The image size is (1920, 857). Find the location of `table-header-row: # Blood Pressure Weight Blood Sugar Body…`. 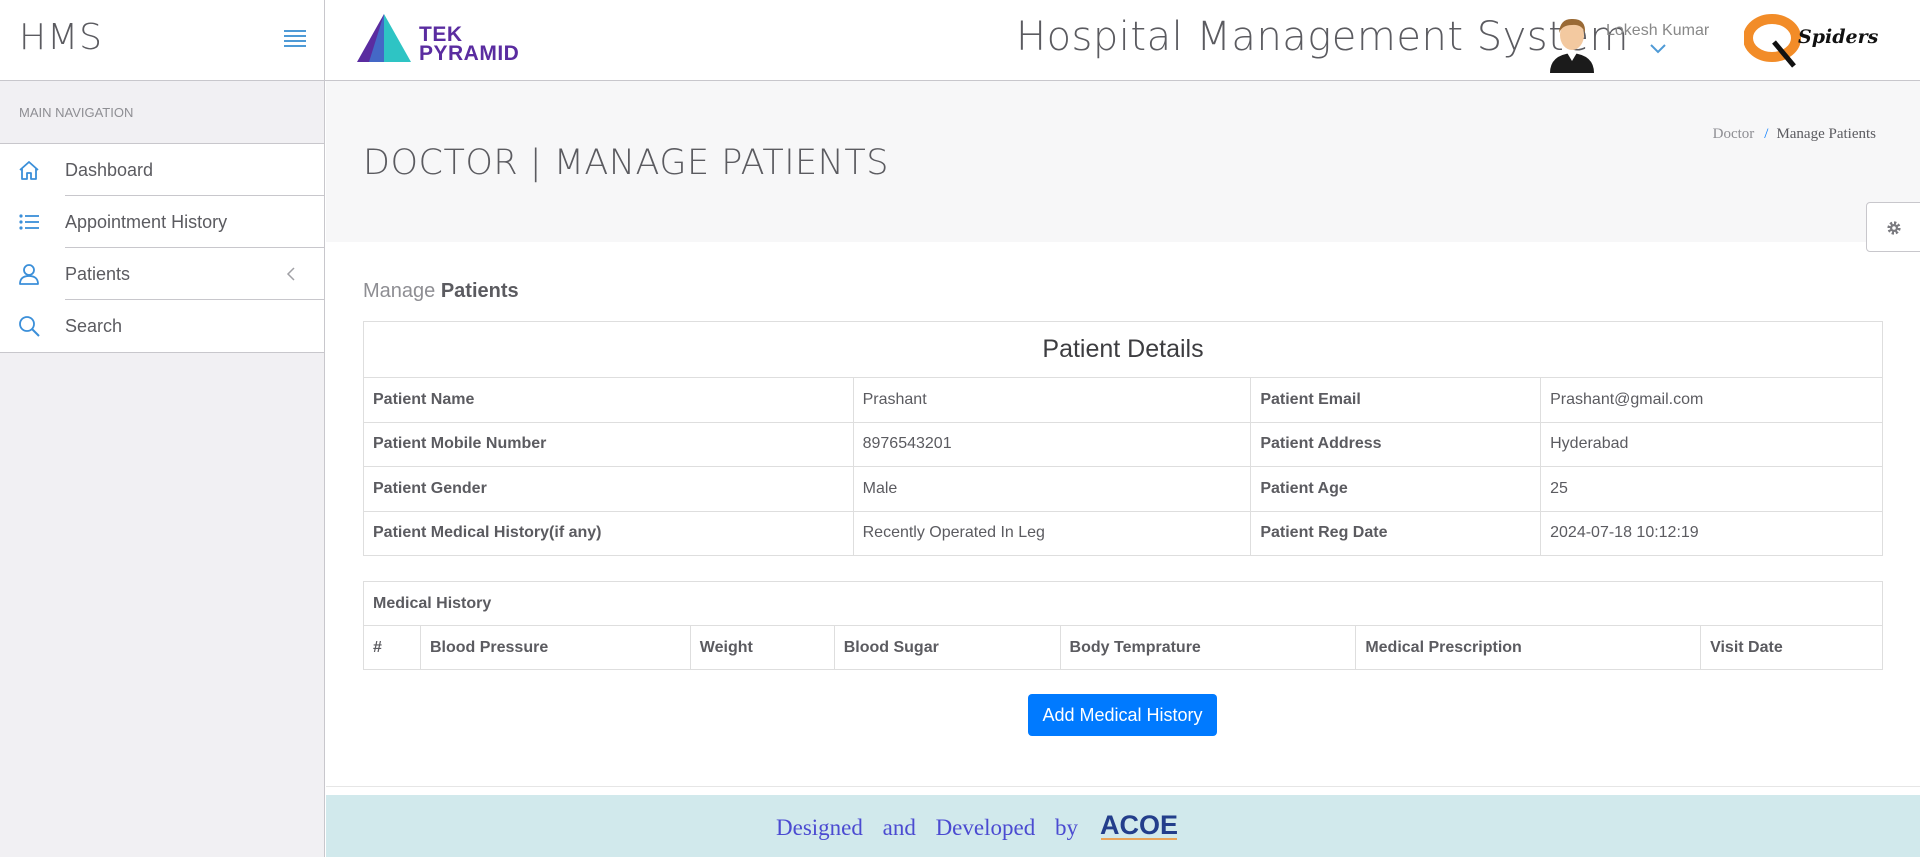

table-header-row: # Blood Pressure Weight Blood Sugar Body… is located at coordinates (1123, 647).